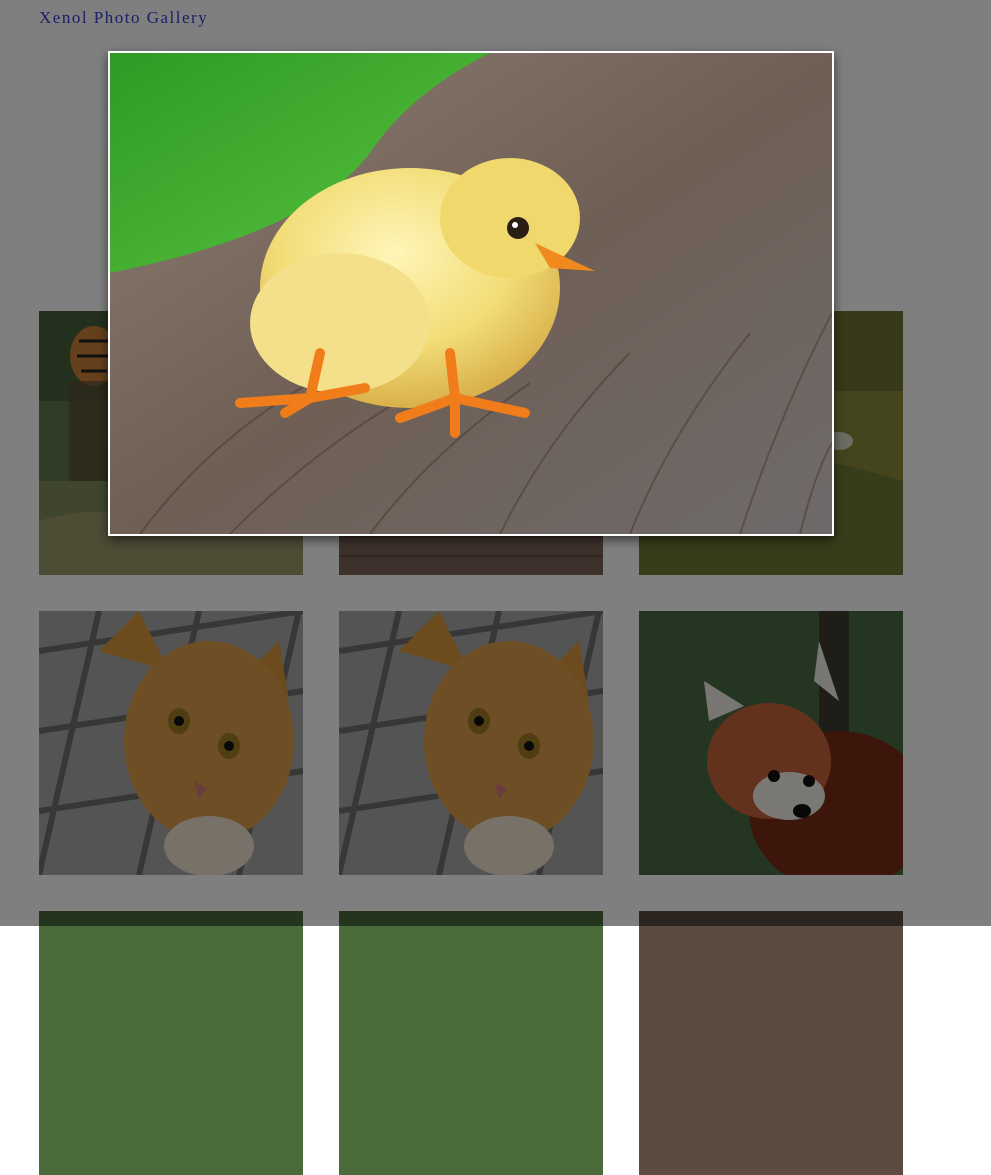 This screenshot has width=991, height=1175. I want to click on gallery-thumb-ground, so click(771, 1043).